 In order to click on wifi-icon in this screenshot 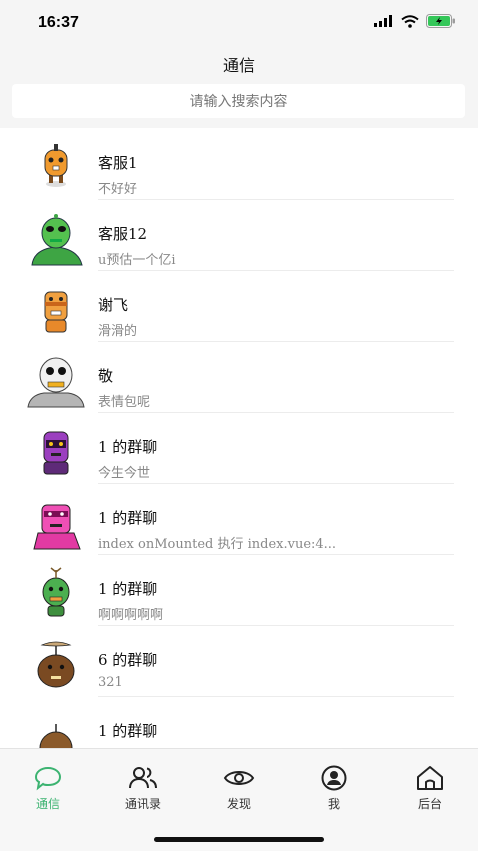, I will do `click(410, 21)`.